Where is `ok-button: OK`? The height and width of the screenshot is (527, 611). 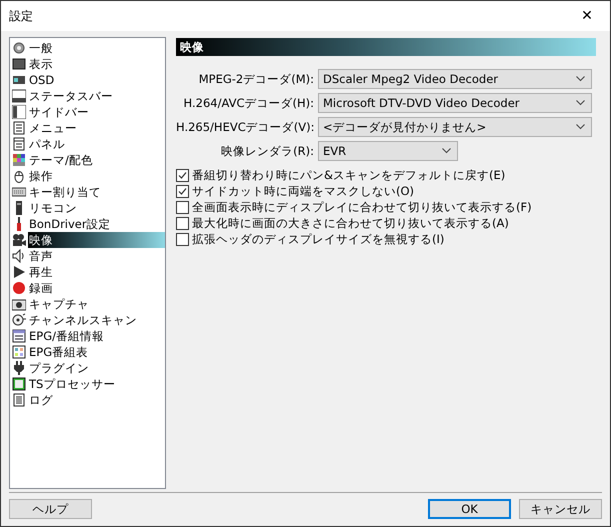
ok-button: OK is located at coordinates (469, 509).